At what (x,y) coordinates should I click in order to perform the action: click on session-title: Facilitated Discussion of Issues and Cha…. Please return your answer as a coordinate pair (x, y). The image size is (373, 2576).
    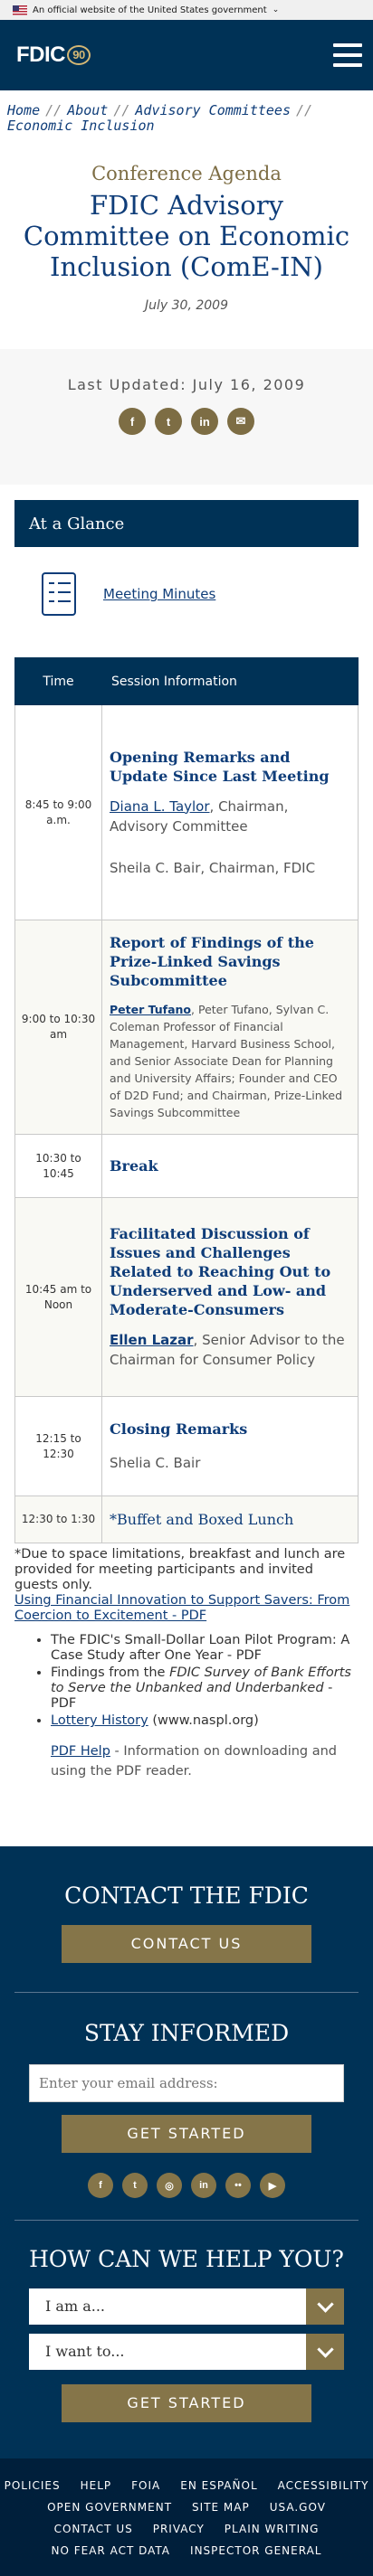
    Looking at the image, I should click on (221, 1272).